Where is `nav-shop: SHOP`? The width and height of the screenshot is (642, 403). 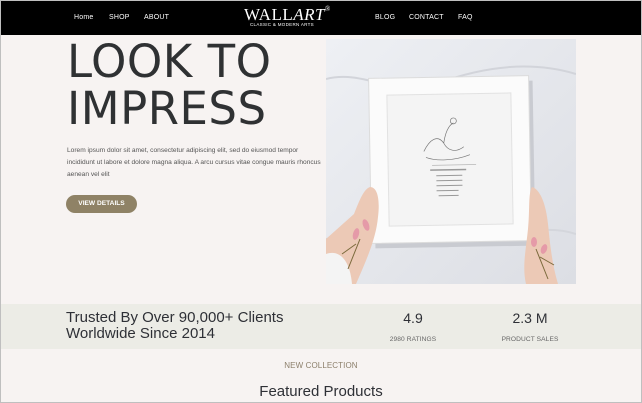
nav-shop: SHOP is located at coordinates (119, 17).